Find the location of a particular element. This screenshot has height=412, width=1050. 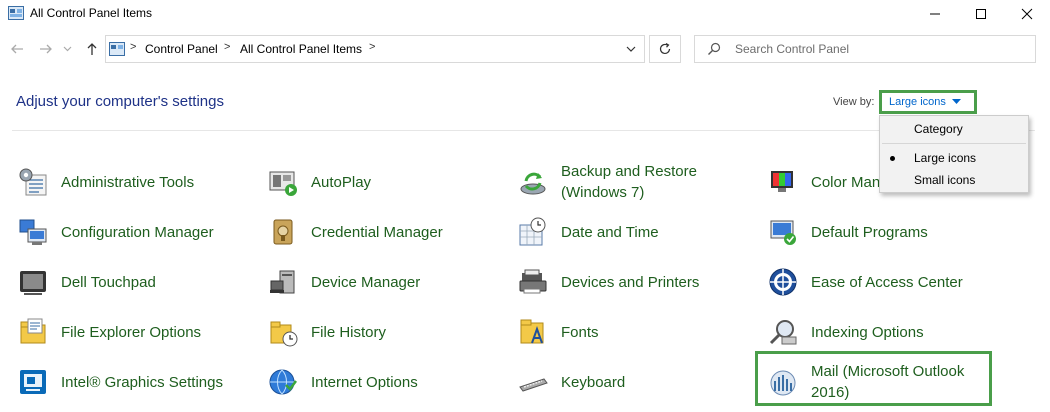

item-label: Default Programs is located at coordinates (869, 232).